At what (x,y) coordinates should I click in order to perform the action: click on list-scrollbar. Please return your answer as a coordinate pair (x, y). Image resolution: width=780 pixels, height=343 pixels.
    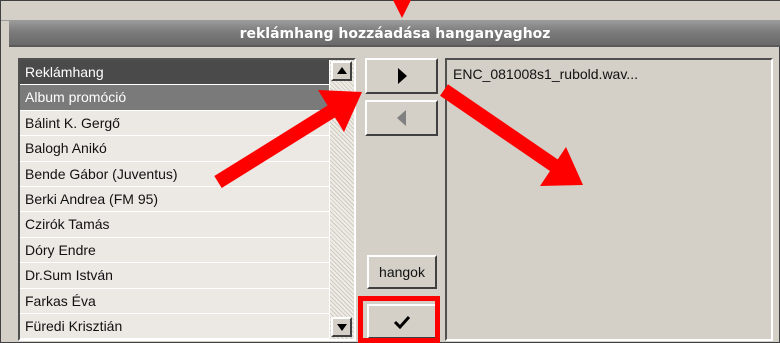
    Looking at the image, I should click on (342, 199).